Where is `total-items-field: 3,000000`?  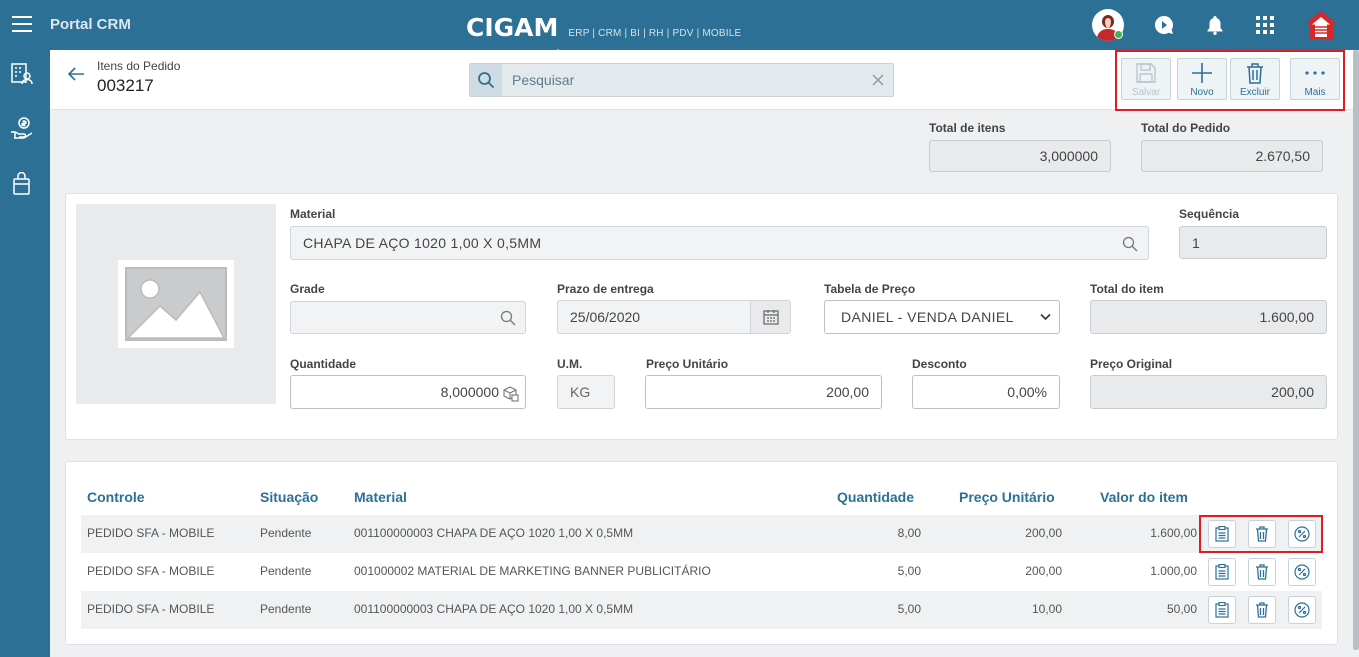 total-items-field: 3,000000 is located at coordinates (1020, 156).